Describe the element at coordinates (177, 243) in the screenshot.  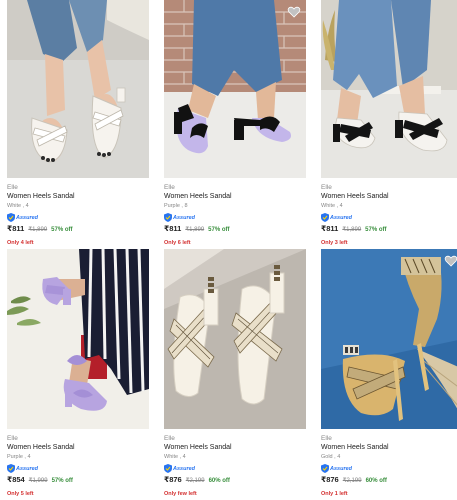
I see `stock-status: Only 6 left` at that location.